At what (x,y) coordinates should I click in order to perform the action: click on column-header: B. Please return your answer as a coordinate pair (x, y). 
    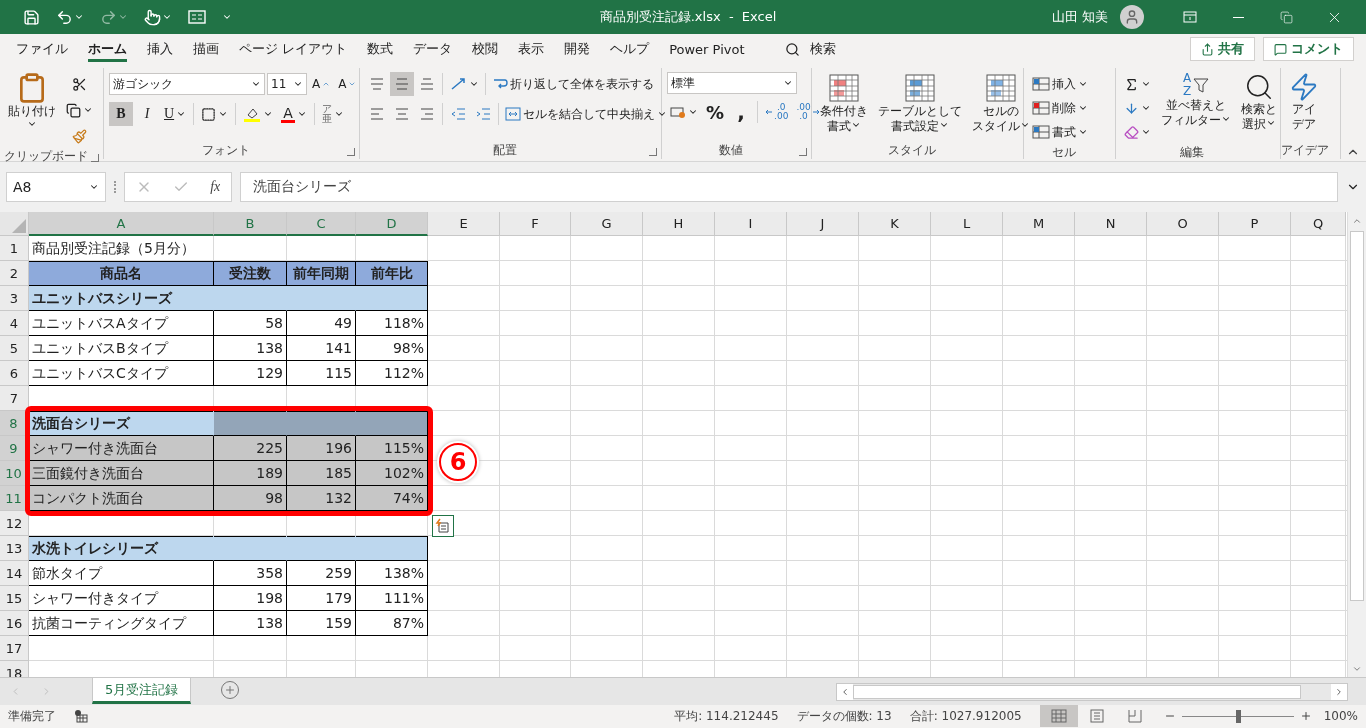
    Looking at the image, I should click on (250, 224).